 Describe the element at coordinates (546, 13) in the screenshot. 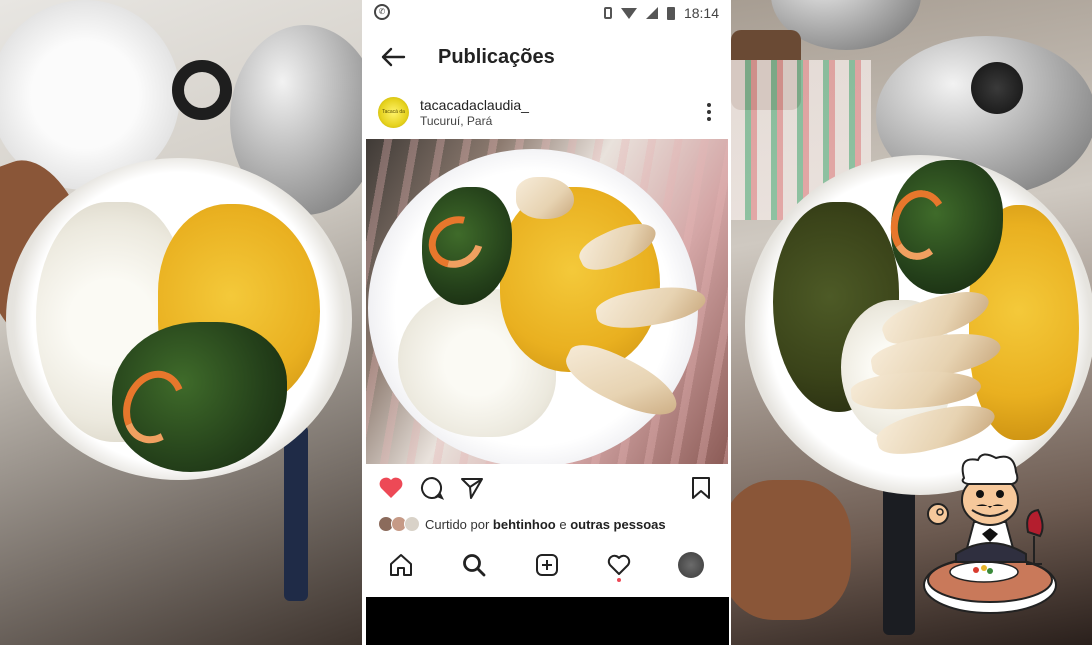

I see `status-bar: ✆ 18:14` at that location.